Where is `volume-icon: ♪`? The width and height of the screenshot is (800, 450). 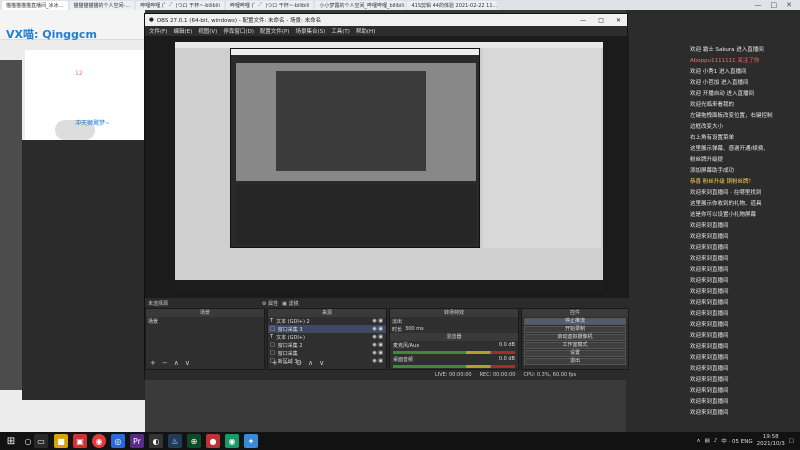
volume-icon: ♪ is located at coordinates (716, 441).